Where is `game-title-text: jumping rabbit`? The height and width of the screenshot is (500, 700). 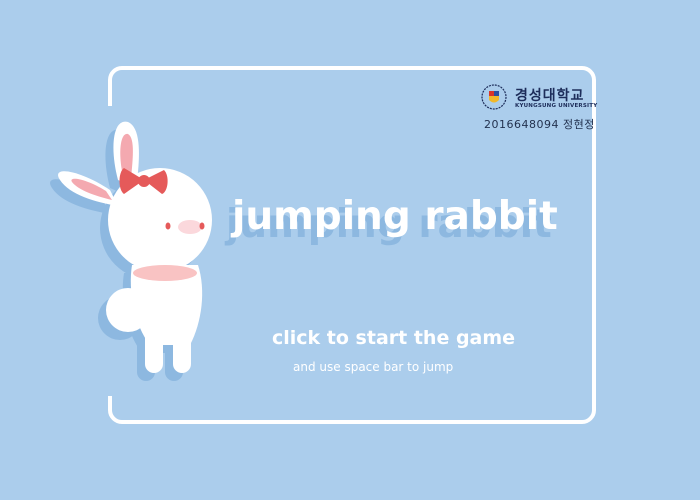
game-title-text: jumping rabbit is located at coordinates (395, 216).